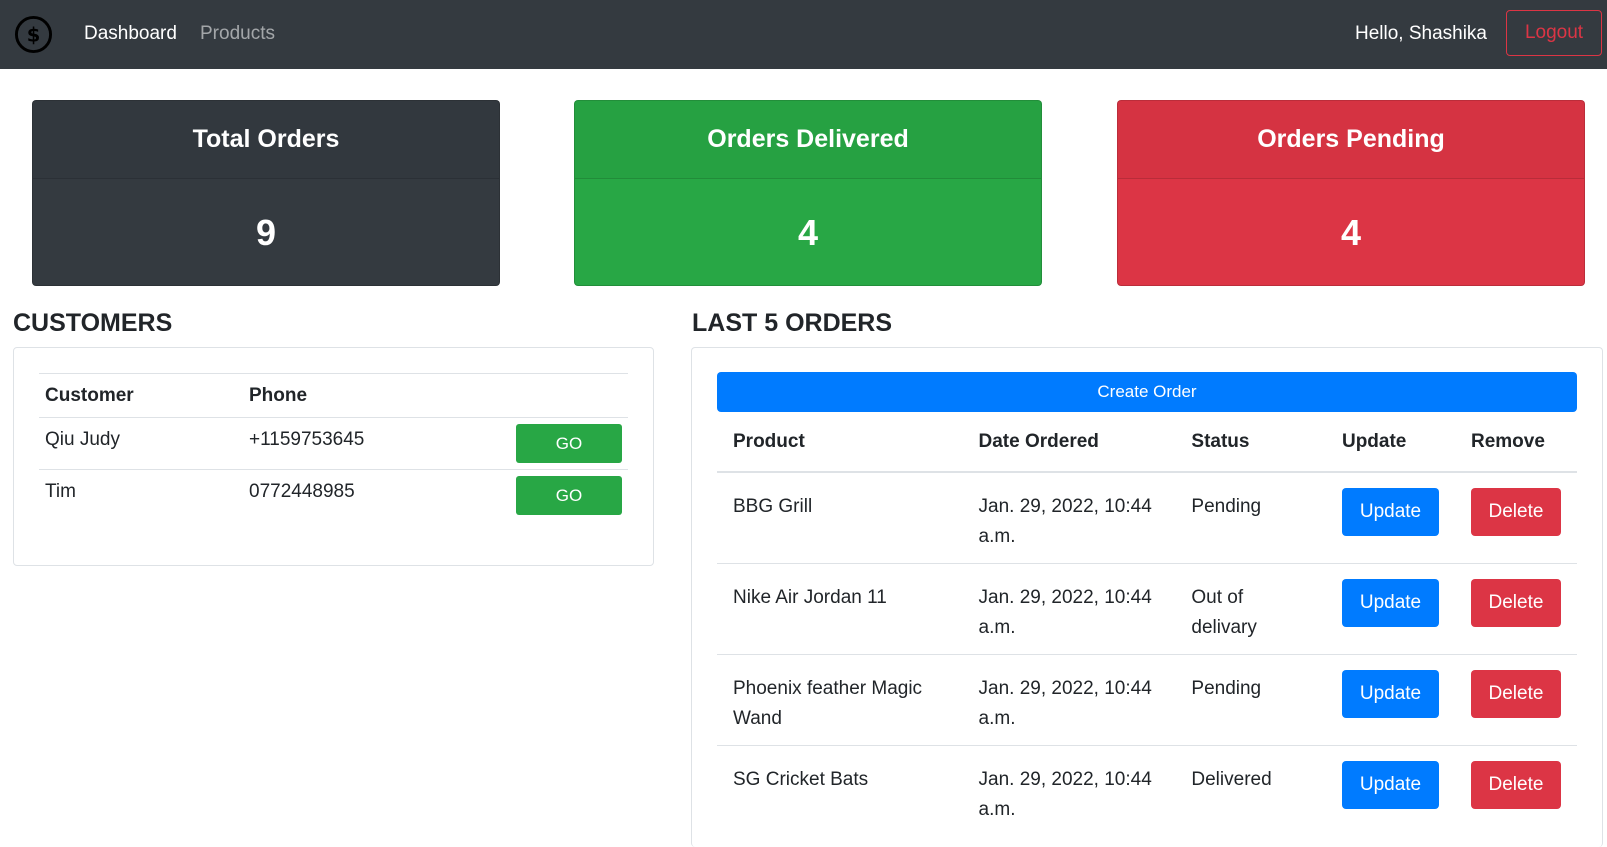 This screenshot has width=1607, height=847. I want to click on card-title: Orders Pending, so click(1351, 140).